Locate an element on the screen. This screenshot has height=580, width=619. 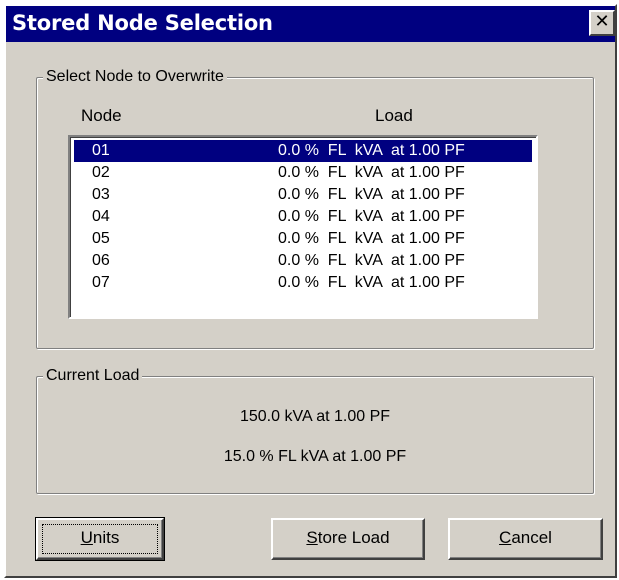
node-list-row: 02 0.0 % FL kVA at 1.00 PF is located at coordinates (303, 173).